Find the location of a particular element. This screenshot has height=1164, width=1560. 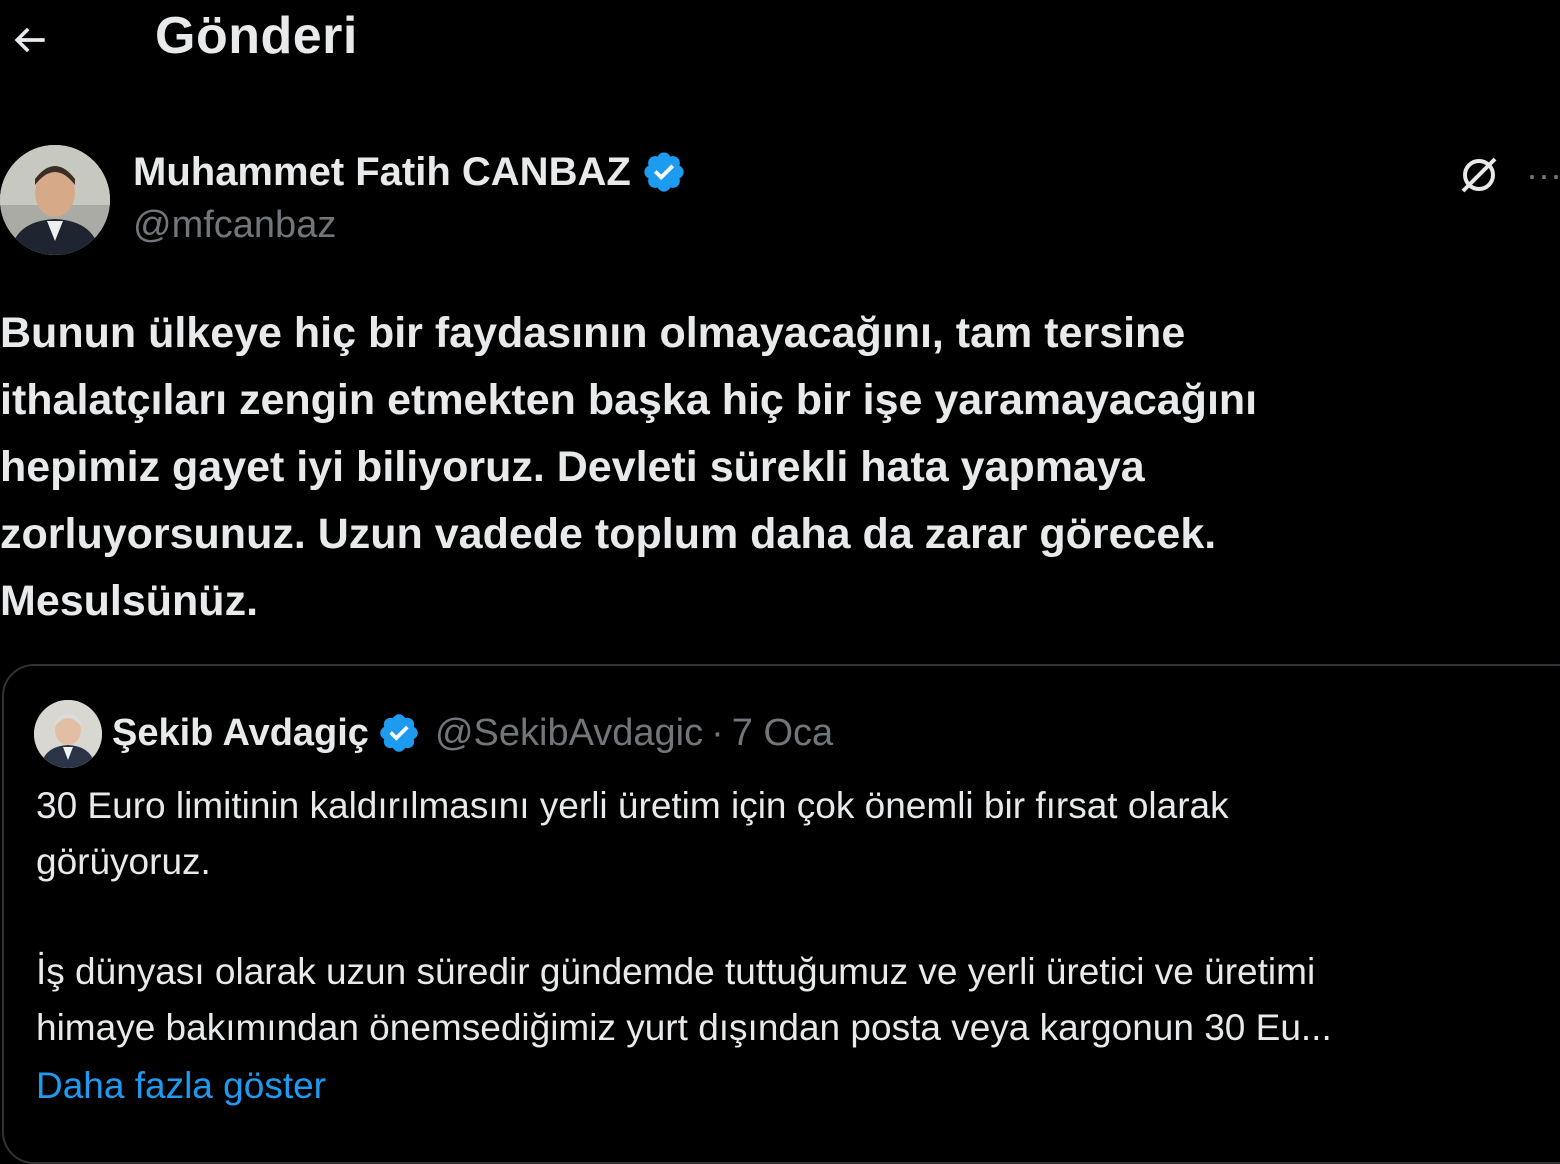

grok-icon is located at coordinates (1479, 175).